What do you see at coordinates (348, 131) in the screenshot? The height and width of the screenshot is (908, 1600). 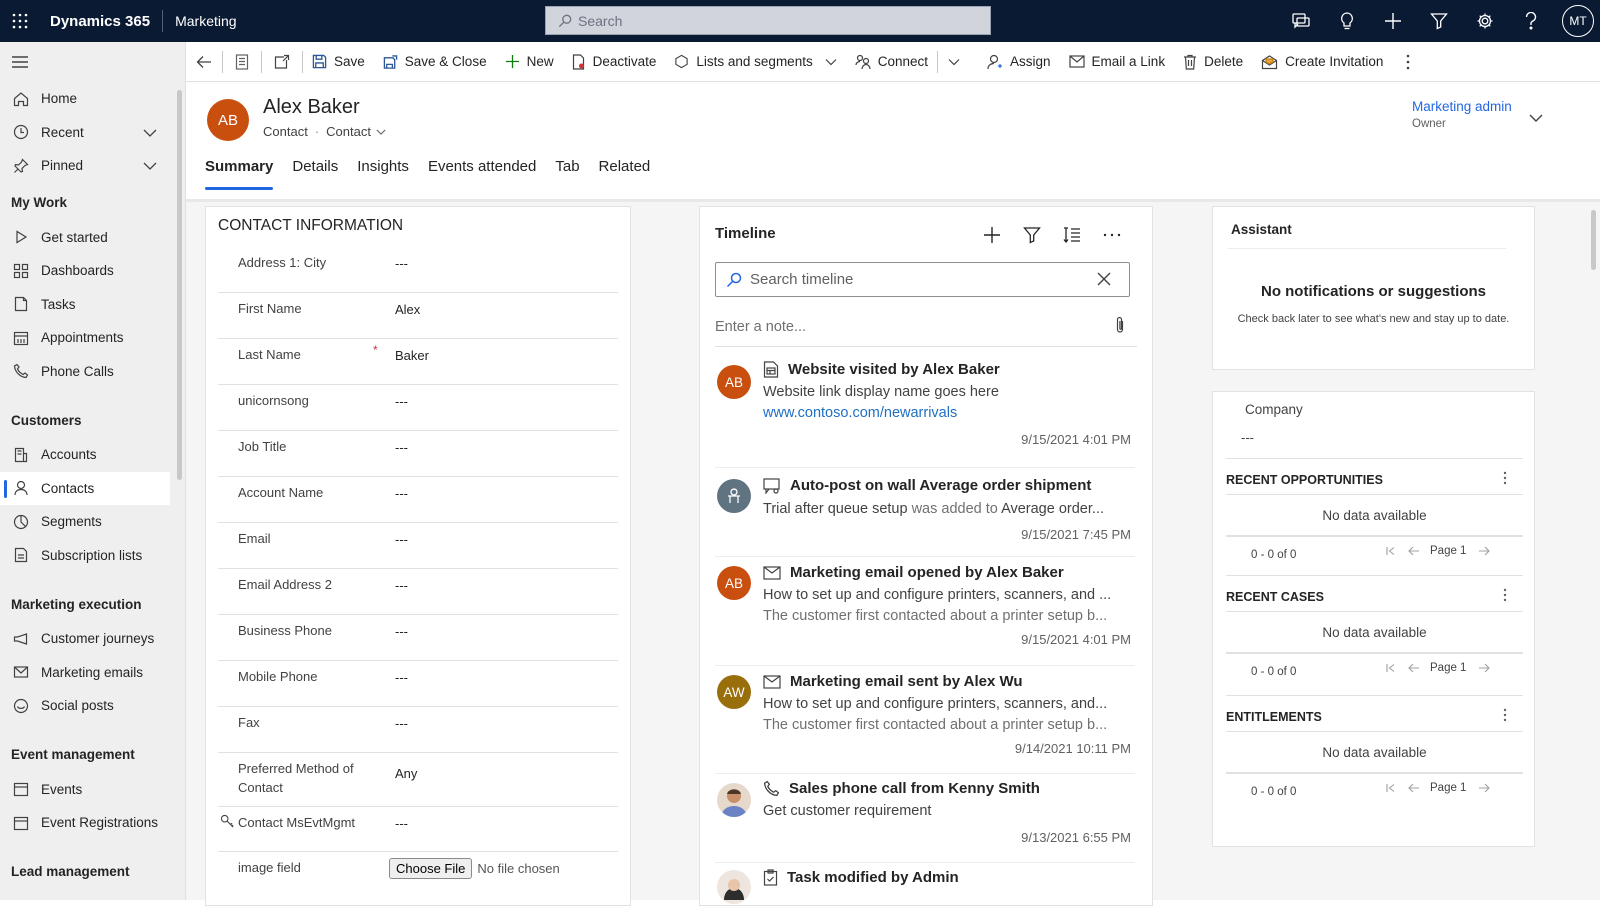 I see `form-selector: Contact` at bounding box center [348, 131].